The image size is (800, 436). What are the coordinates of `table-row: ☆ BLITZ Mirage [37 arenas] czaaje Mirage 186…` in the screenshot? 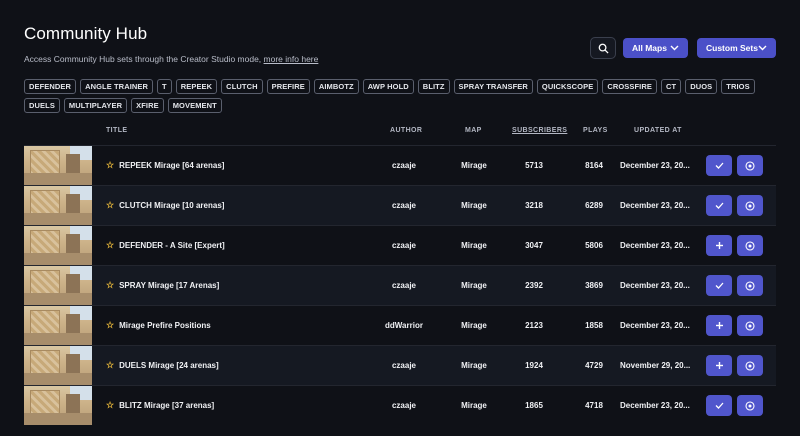 It's located at (400, 405).